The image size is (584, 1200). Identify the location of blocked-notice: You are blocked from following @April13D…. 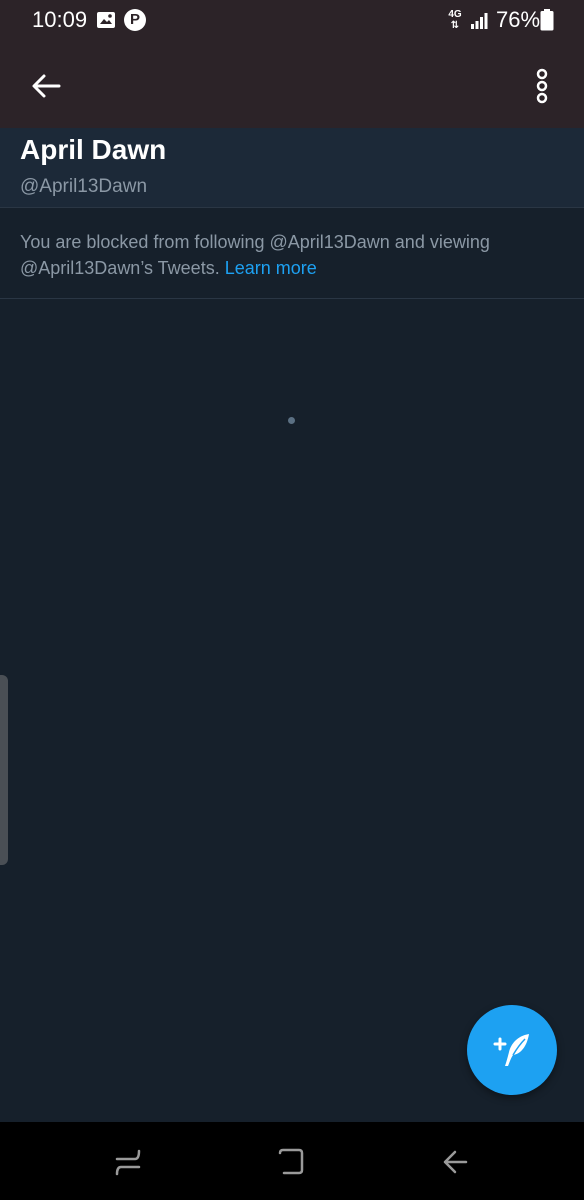
(292, 254).